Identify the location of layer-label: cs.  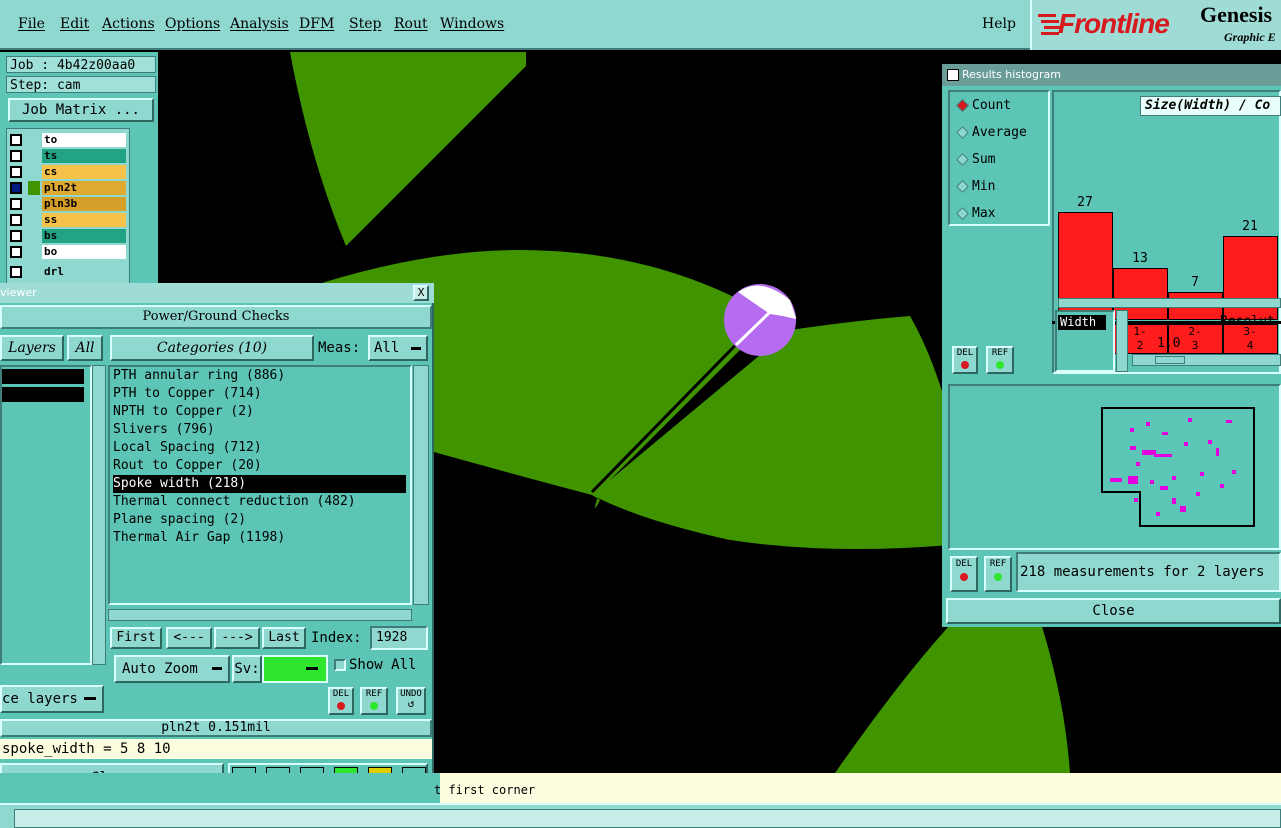
(84, 172).